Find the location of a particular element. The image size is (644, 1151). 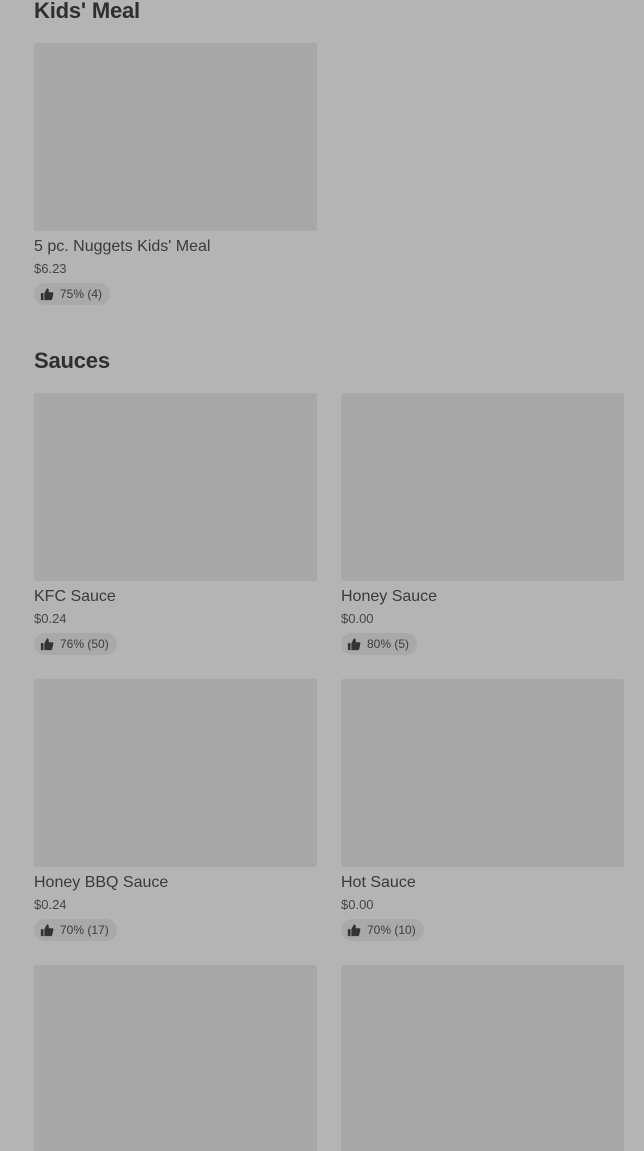

rating-text: 76% (50) is located at coordinates (84, 644).